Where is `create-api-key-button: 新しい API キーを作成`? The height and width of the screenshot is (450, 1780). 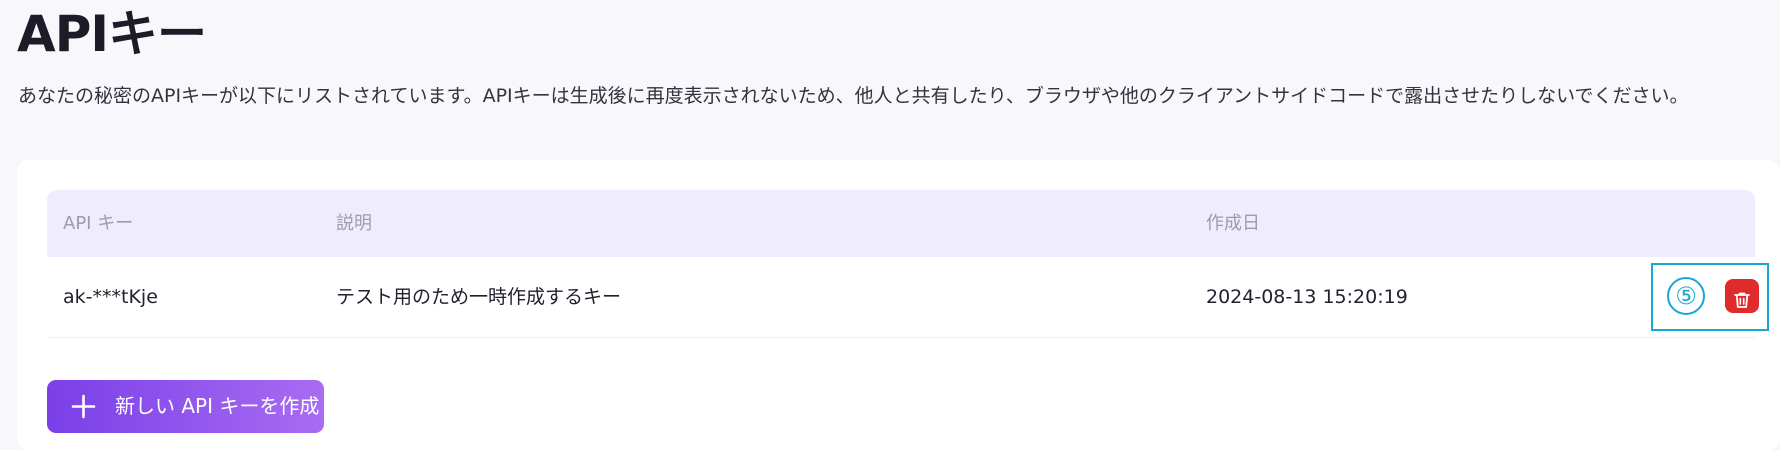 create-api-key-button: 新しい API キーを作成 is located at coordinates (185, 406).